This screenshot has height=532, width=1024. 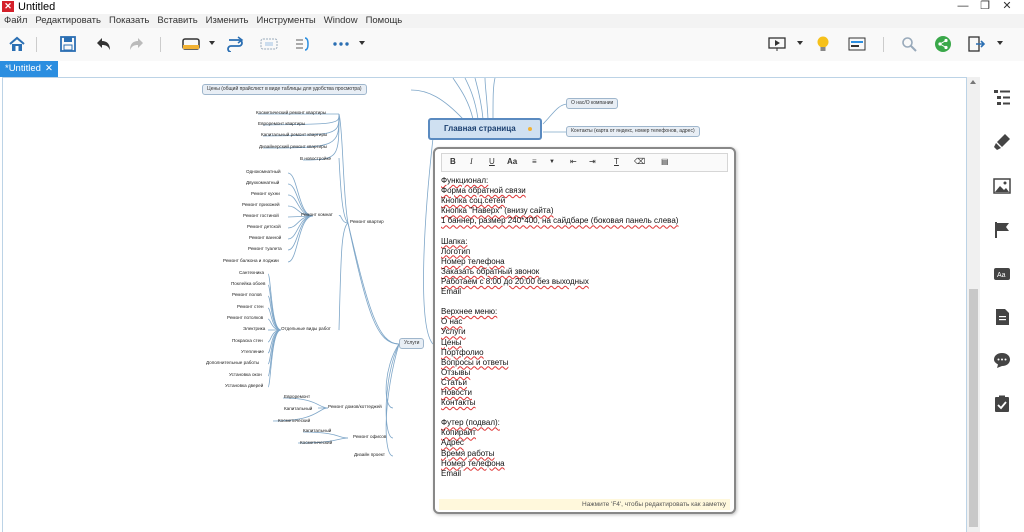 I want to click on list-item: Установка окон, so click(x=245, y=375).